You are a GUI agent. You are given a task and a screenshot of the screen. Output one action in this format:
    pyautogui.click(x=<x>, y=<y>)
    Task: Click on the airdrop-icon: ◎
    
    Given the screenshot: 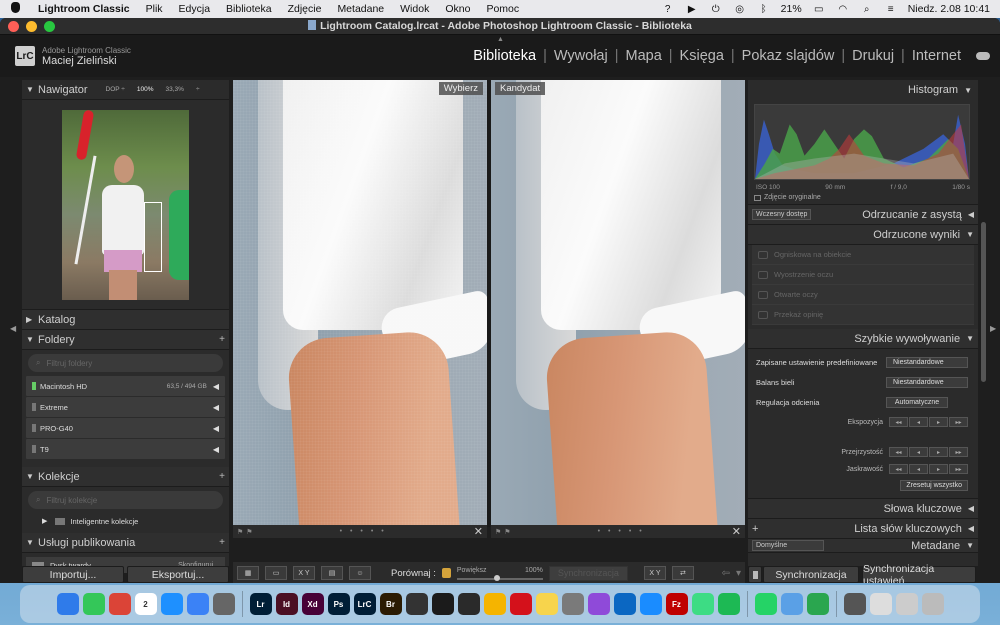 What is the action you would take?
    pyautogui.click(x=740, y=9)
    